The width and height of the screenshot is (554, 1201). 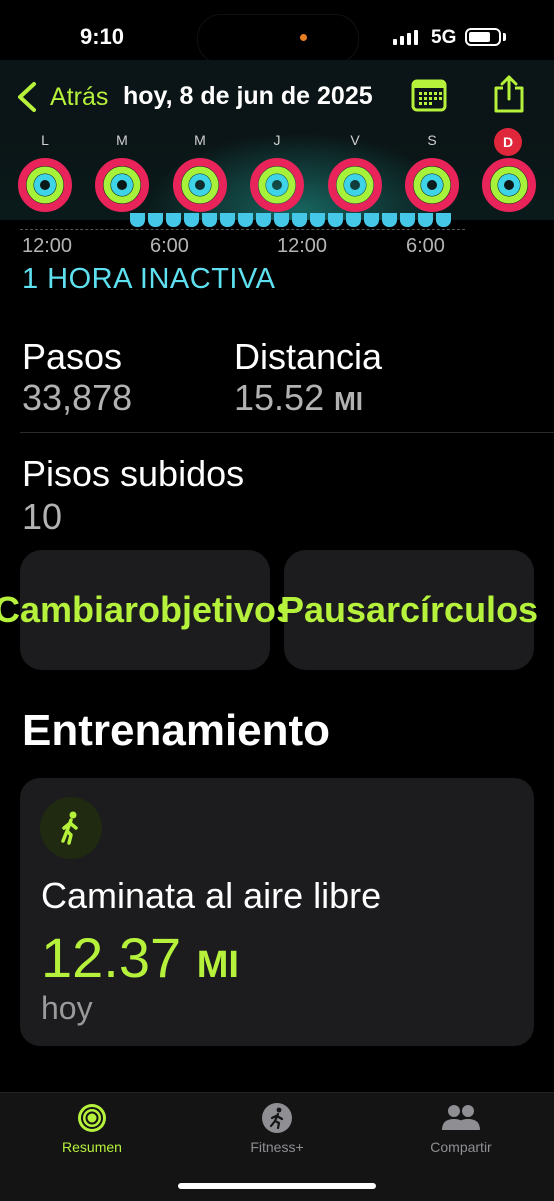 What do you see at coordinates (508, 142) in the screenshot?
I see `day-letter-sun-today: D` at bounding box center [508, 142].